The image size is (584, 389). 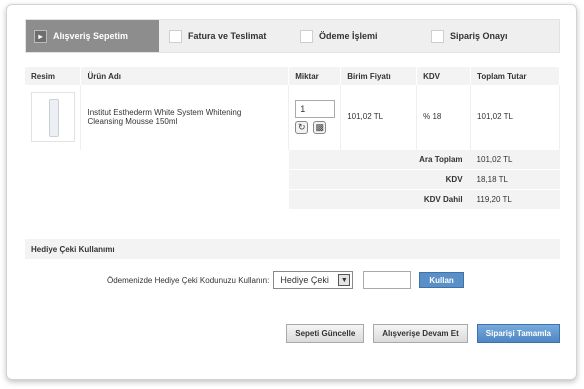 What do you see at coordinates (444, 117) in the screenshot?
I see `kdv-rate: % 18` at bounding box center [444, 117].